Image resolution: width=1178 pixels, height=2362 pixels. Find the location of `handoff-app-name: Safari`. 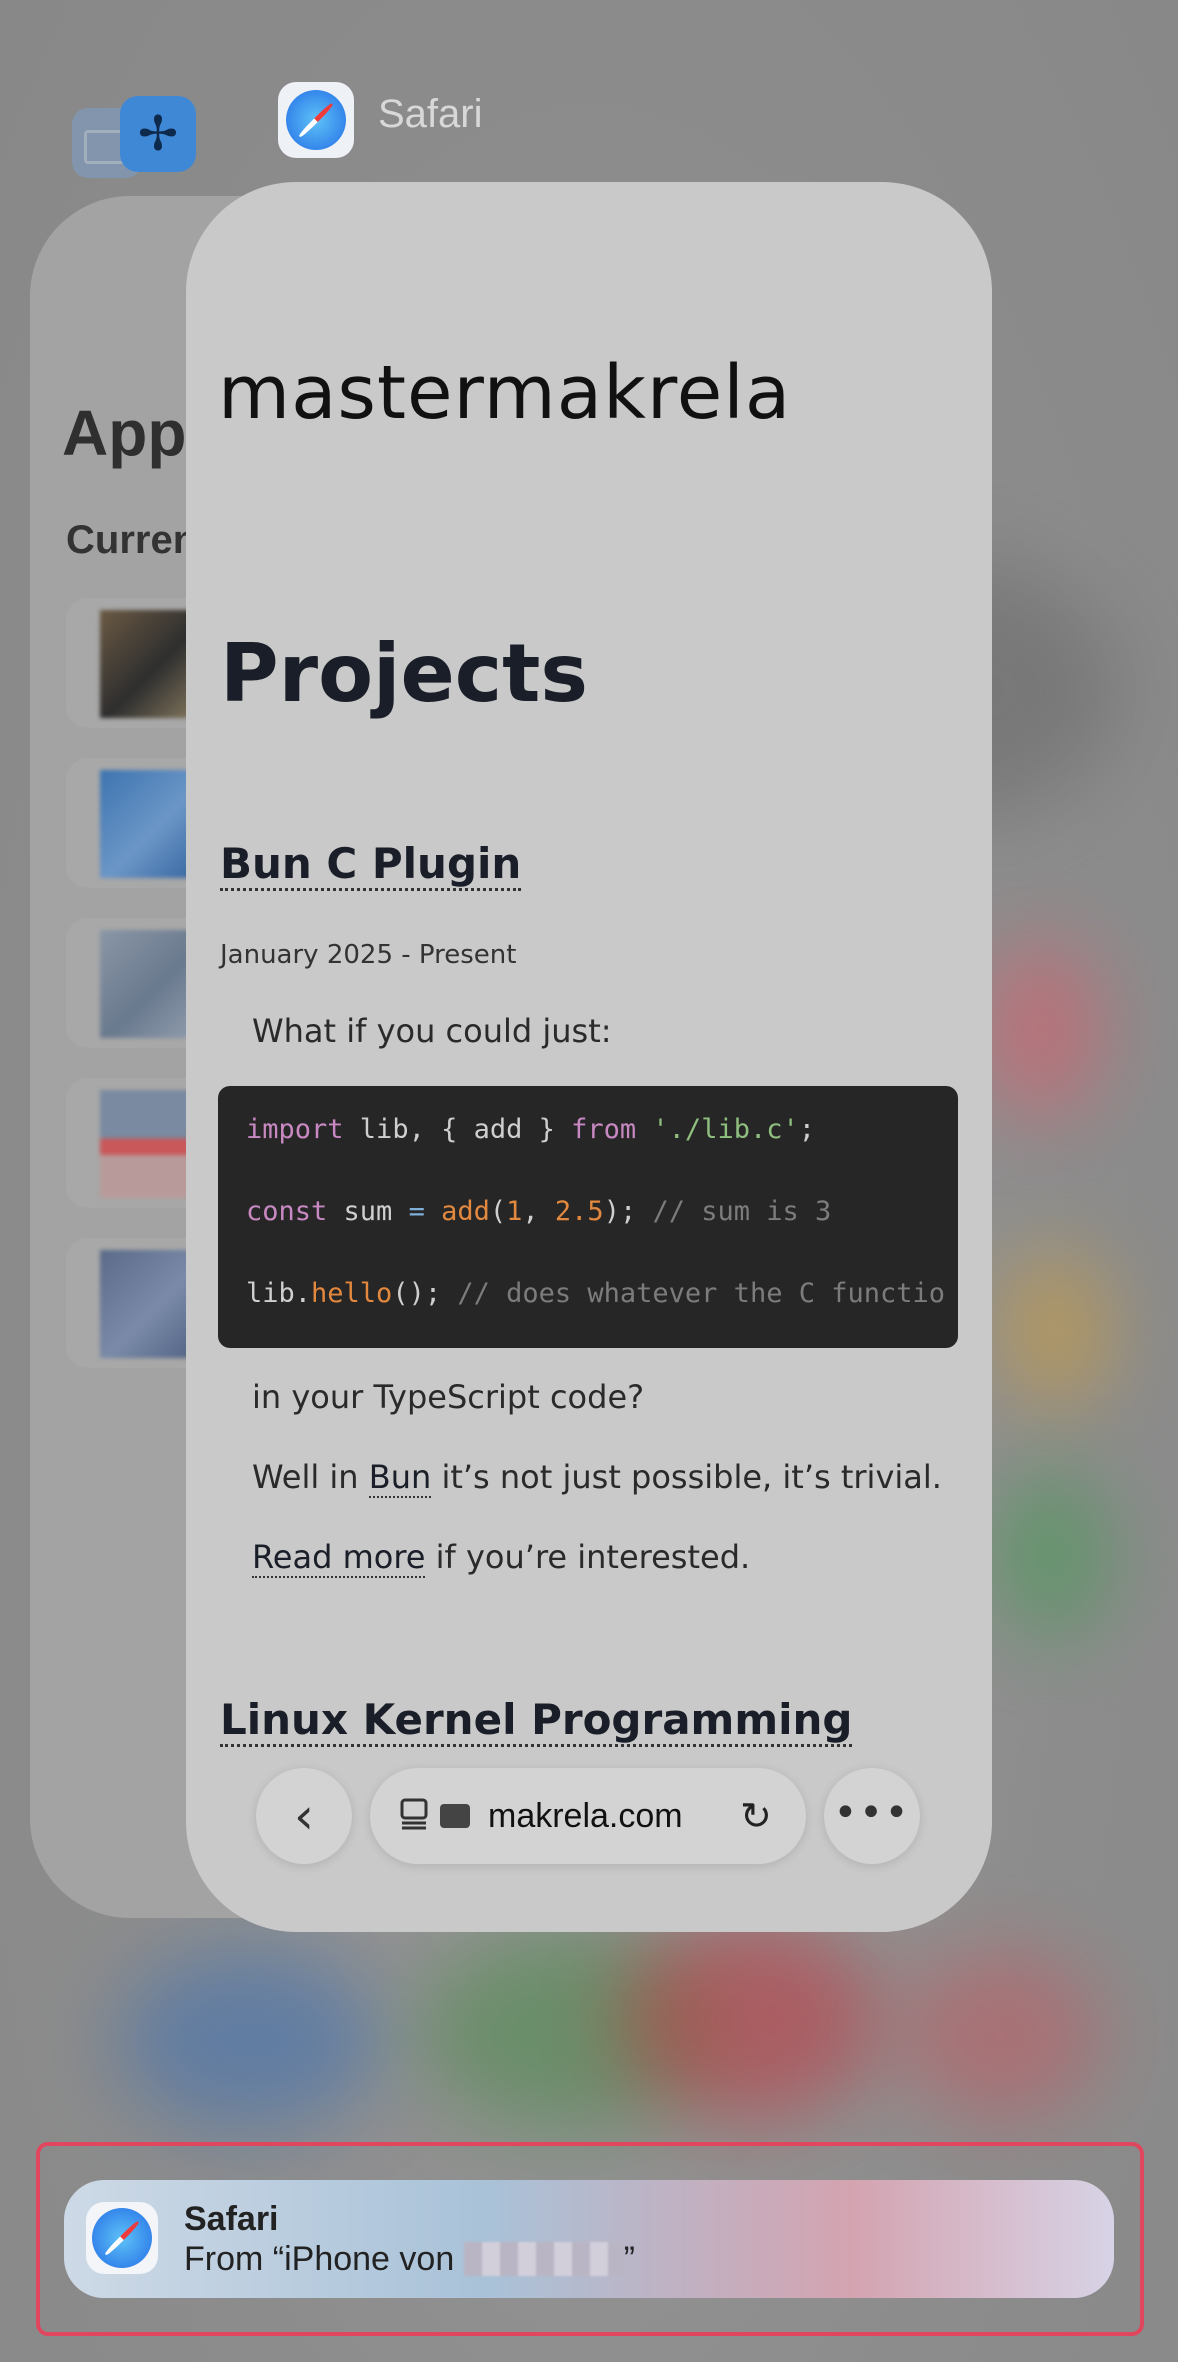

handoff-app-name: Safari is located at coordinates (231, 2219).